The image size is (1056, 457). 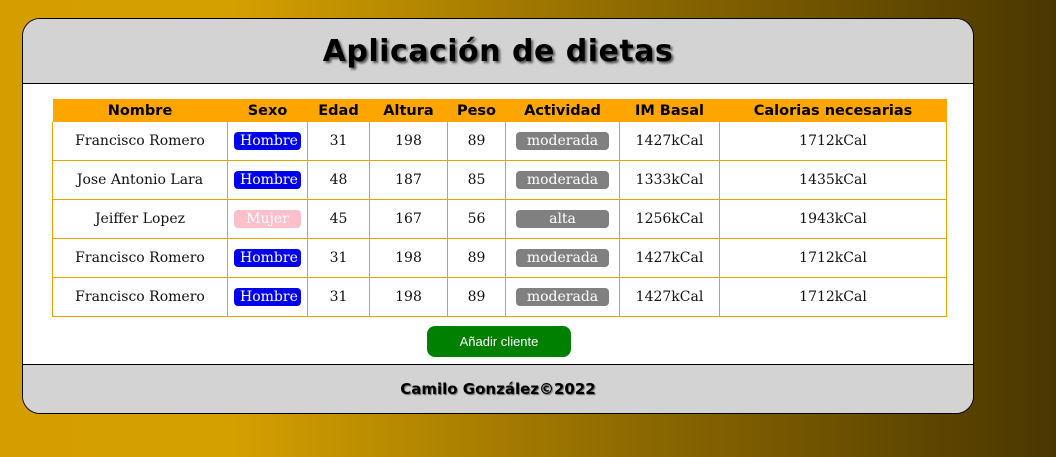 I want to click on sex-badge: Mujer, so click(x=267, y=219).